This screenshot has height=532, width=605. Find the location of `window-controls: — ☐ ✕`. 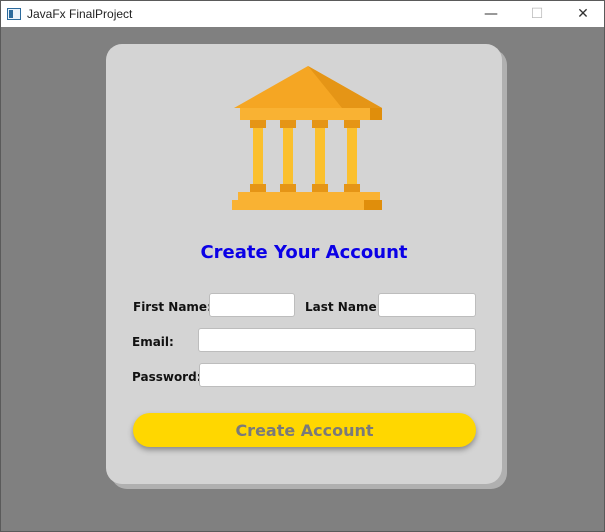

window-controls: — ☐ ✕ is located at coordinates (536, 14).